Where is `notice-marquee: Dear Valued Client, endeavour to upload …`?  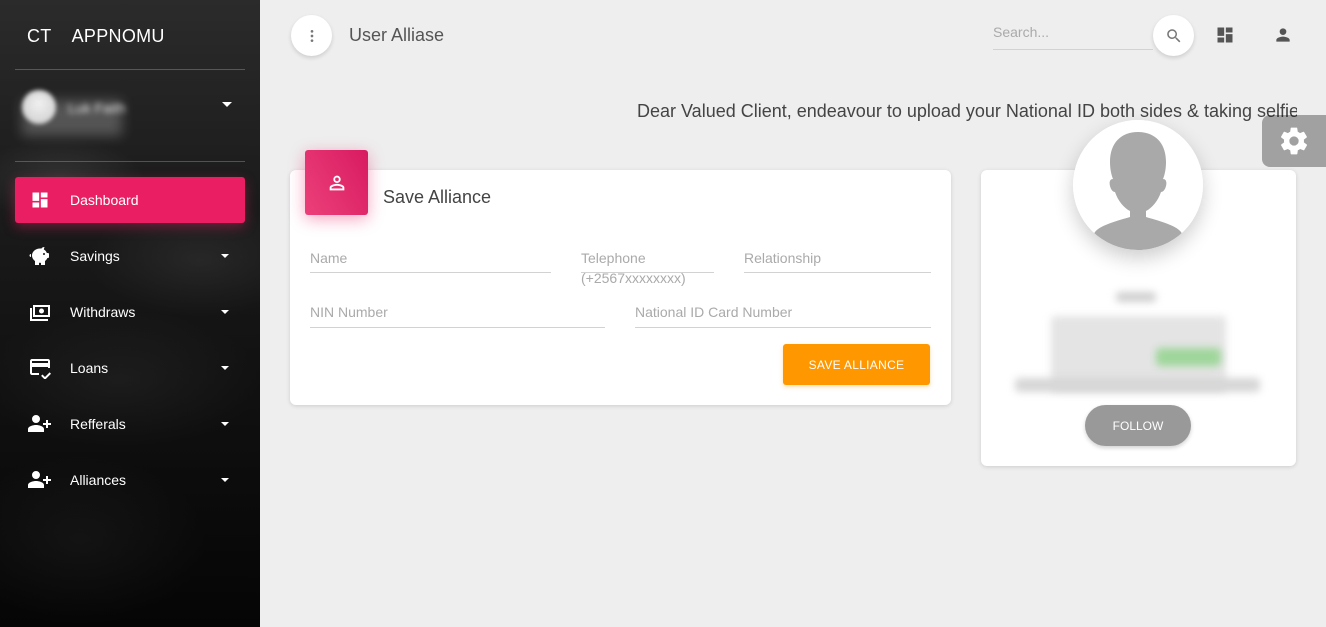 notice-marquee: Dear Valued Client, endeavour to upload … is located at coordinates (967, 111).